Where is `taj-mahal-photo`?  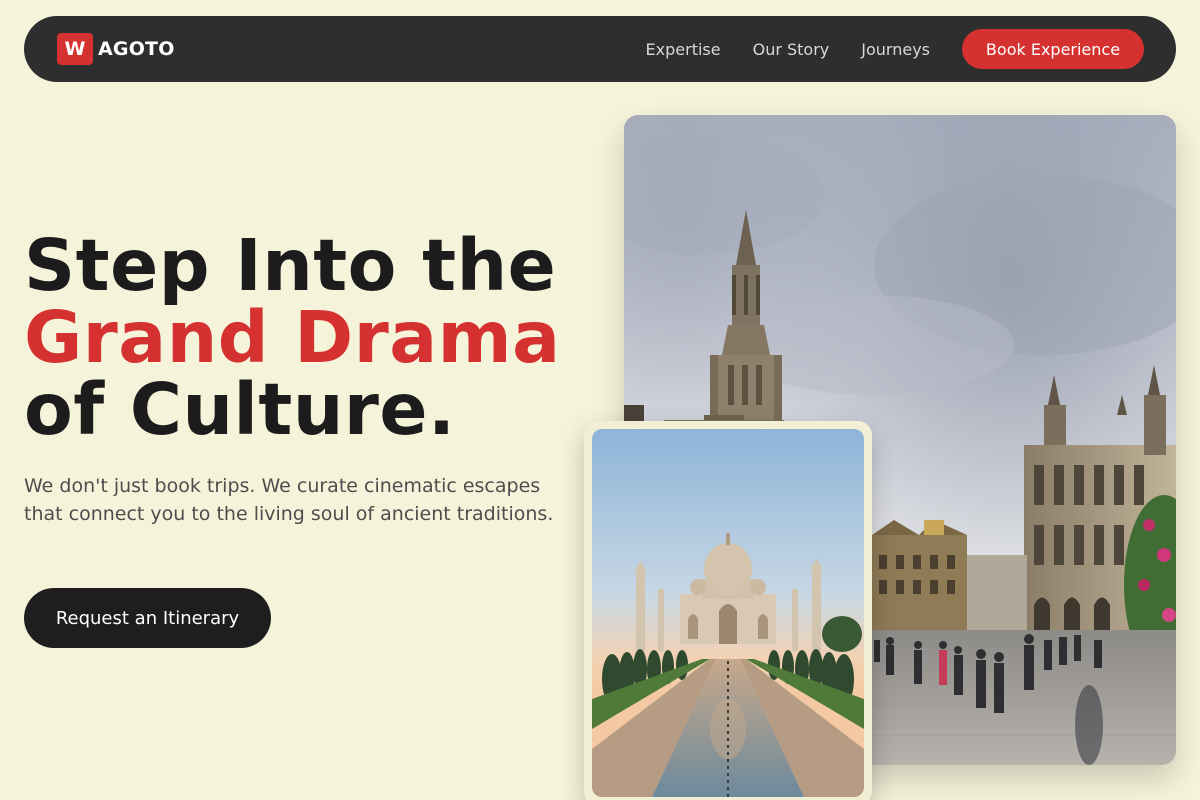 taj-mahal-photo is located at coordinates (728, 613).